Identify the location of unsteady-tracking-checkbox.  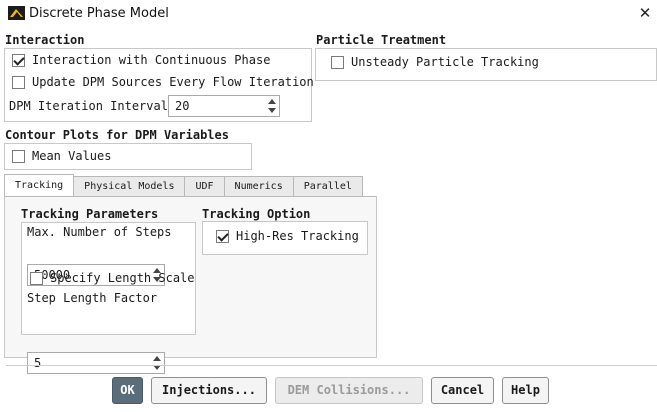
(337, 62).